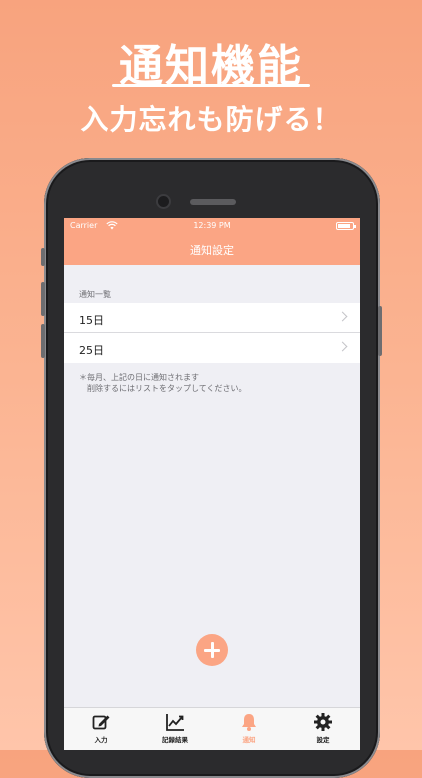  What do you see at coordinates (212, 250) in the screenshot?
I see `page-title: 通知設定` at bounding box center [212, 250].